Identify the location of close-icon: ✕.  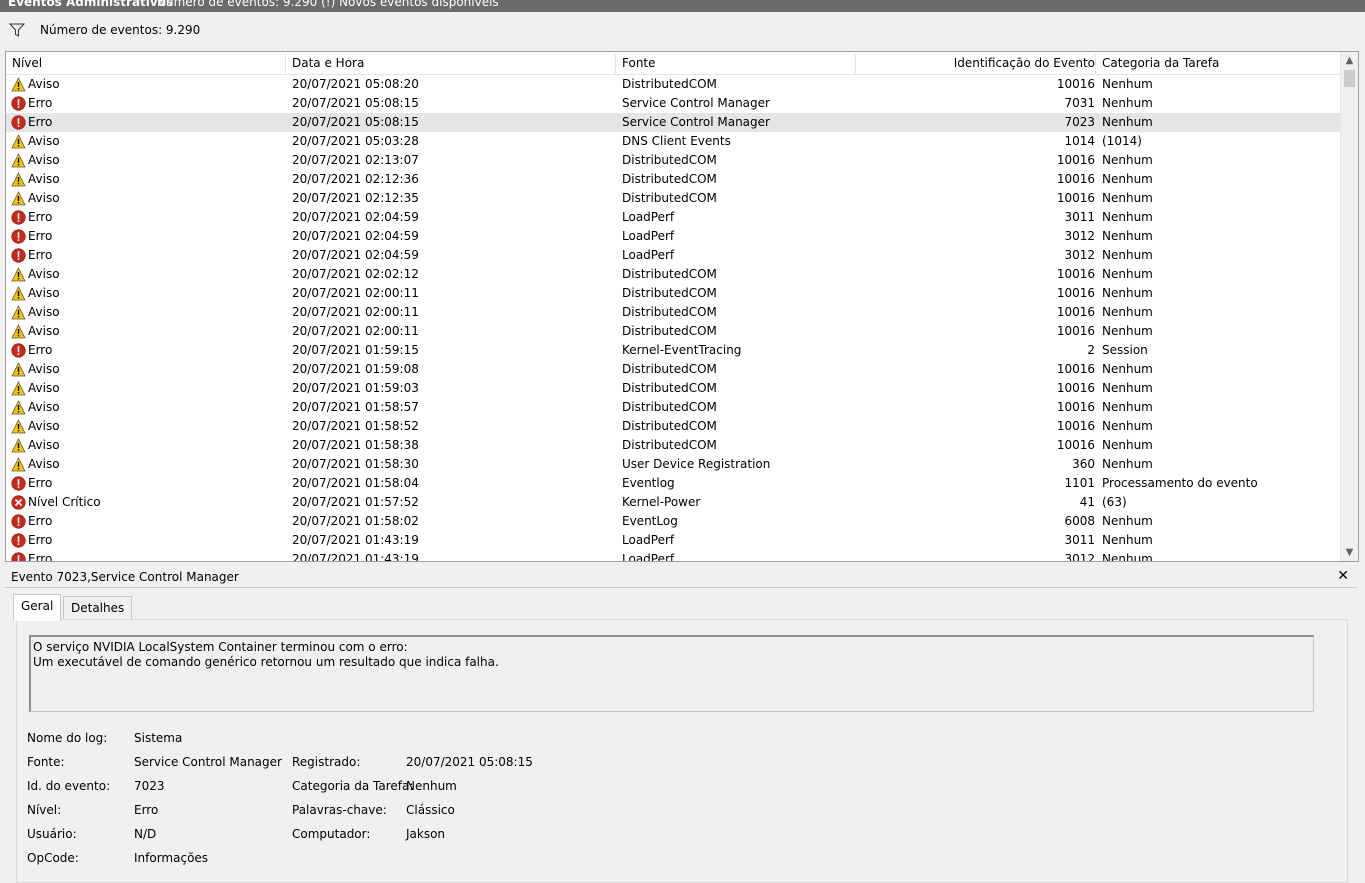
(1343, 576).